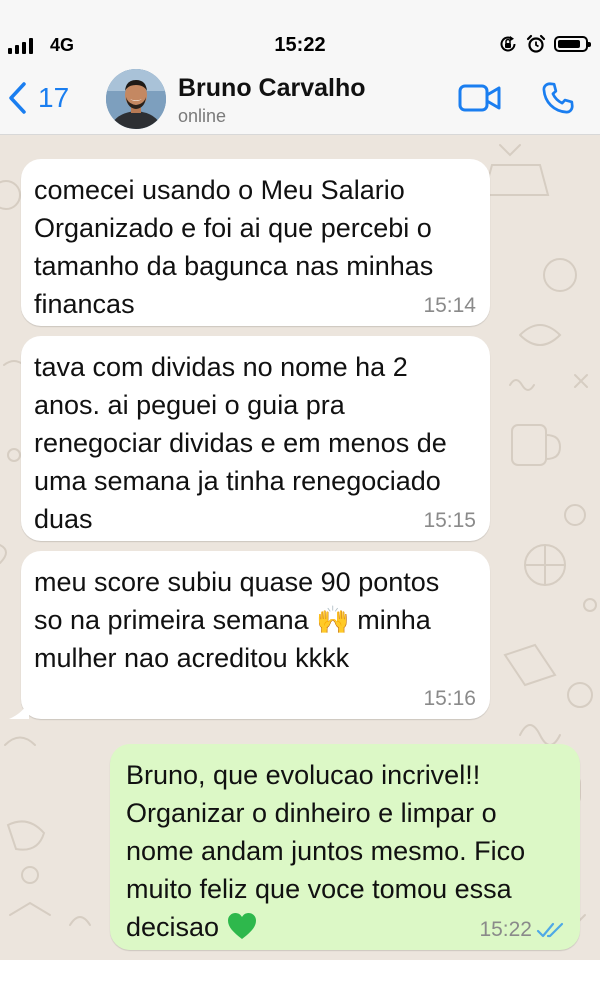 This screenshot has height=1000, width=600. What do you see at coordinates (17, 98) in the screenshot?
I see `chevron-left-icon` at bounding box center [17, 98].